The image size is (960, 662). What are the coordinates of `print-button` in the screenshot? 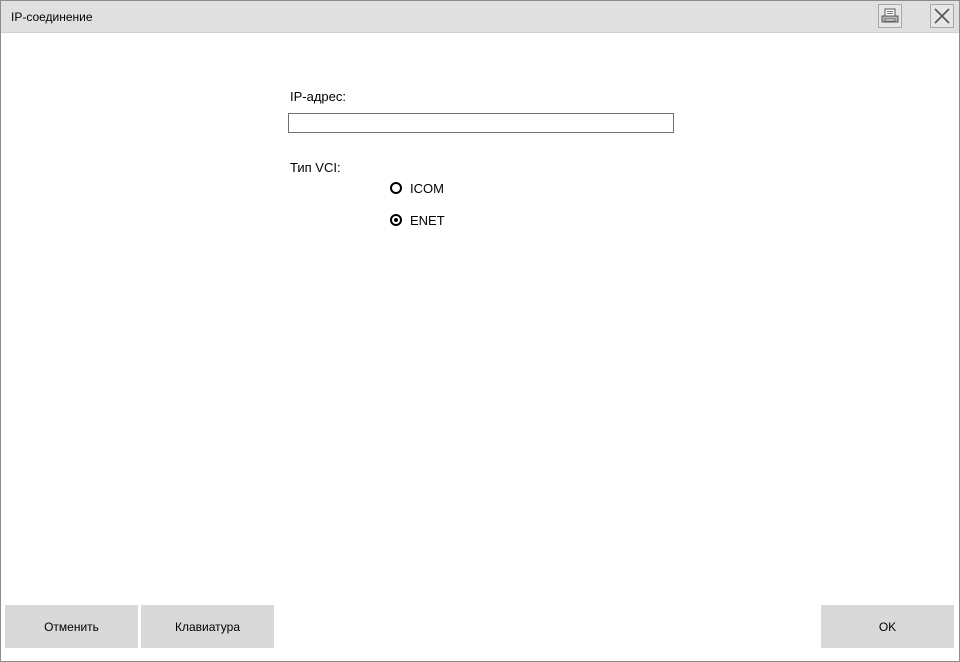 It's located at (890, 16).